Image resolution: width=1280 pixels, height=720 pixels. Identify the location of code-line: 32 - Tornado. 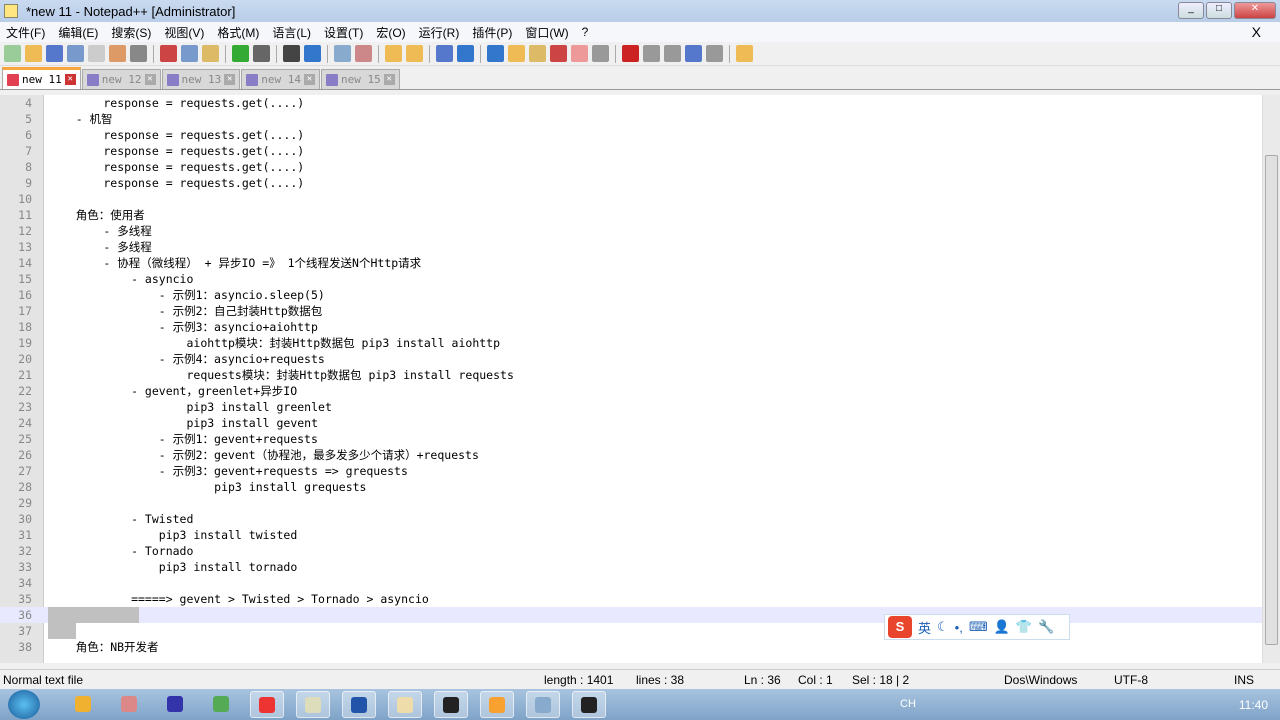
(631, 551).